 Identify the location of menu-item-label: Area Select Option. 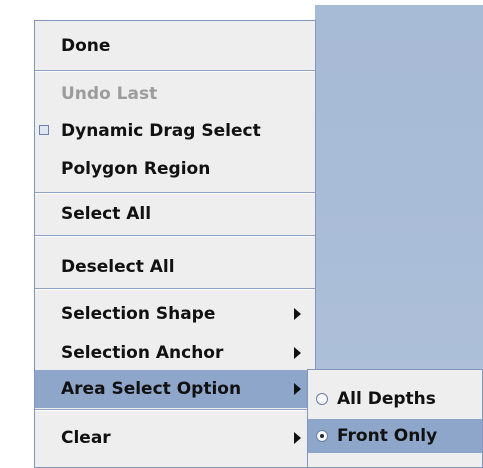
(151, 389).